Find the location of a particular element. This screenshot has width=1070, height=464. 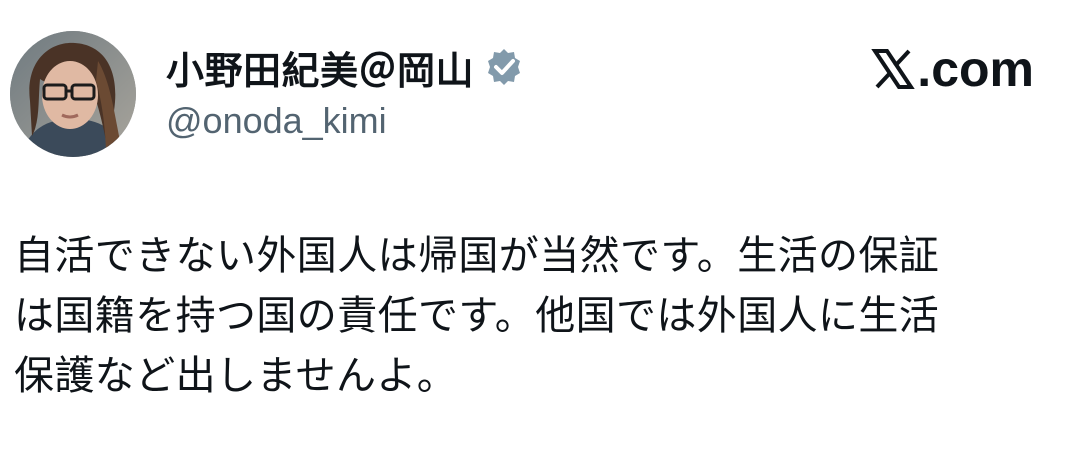

user-handle: @onoda_kimi is located at coordinates (345, 121).